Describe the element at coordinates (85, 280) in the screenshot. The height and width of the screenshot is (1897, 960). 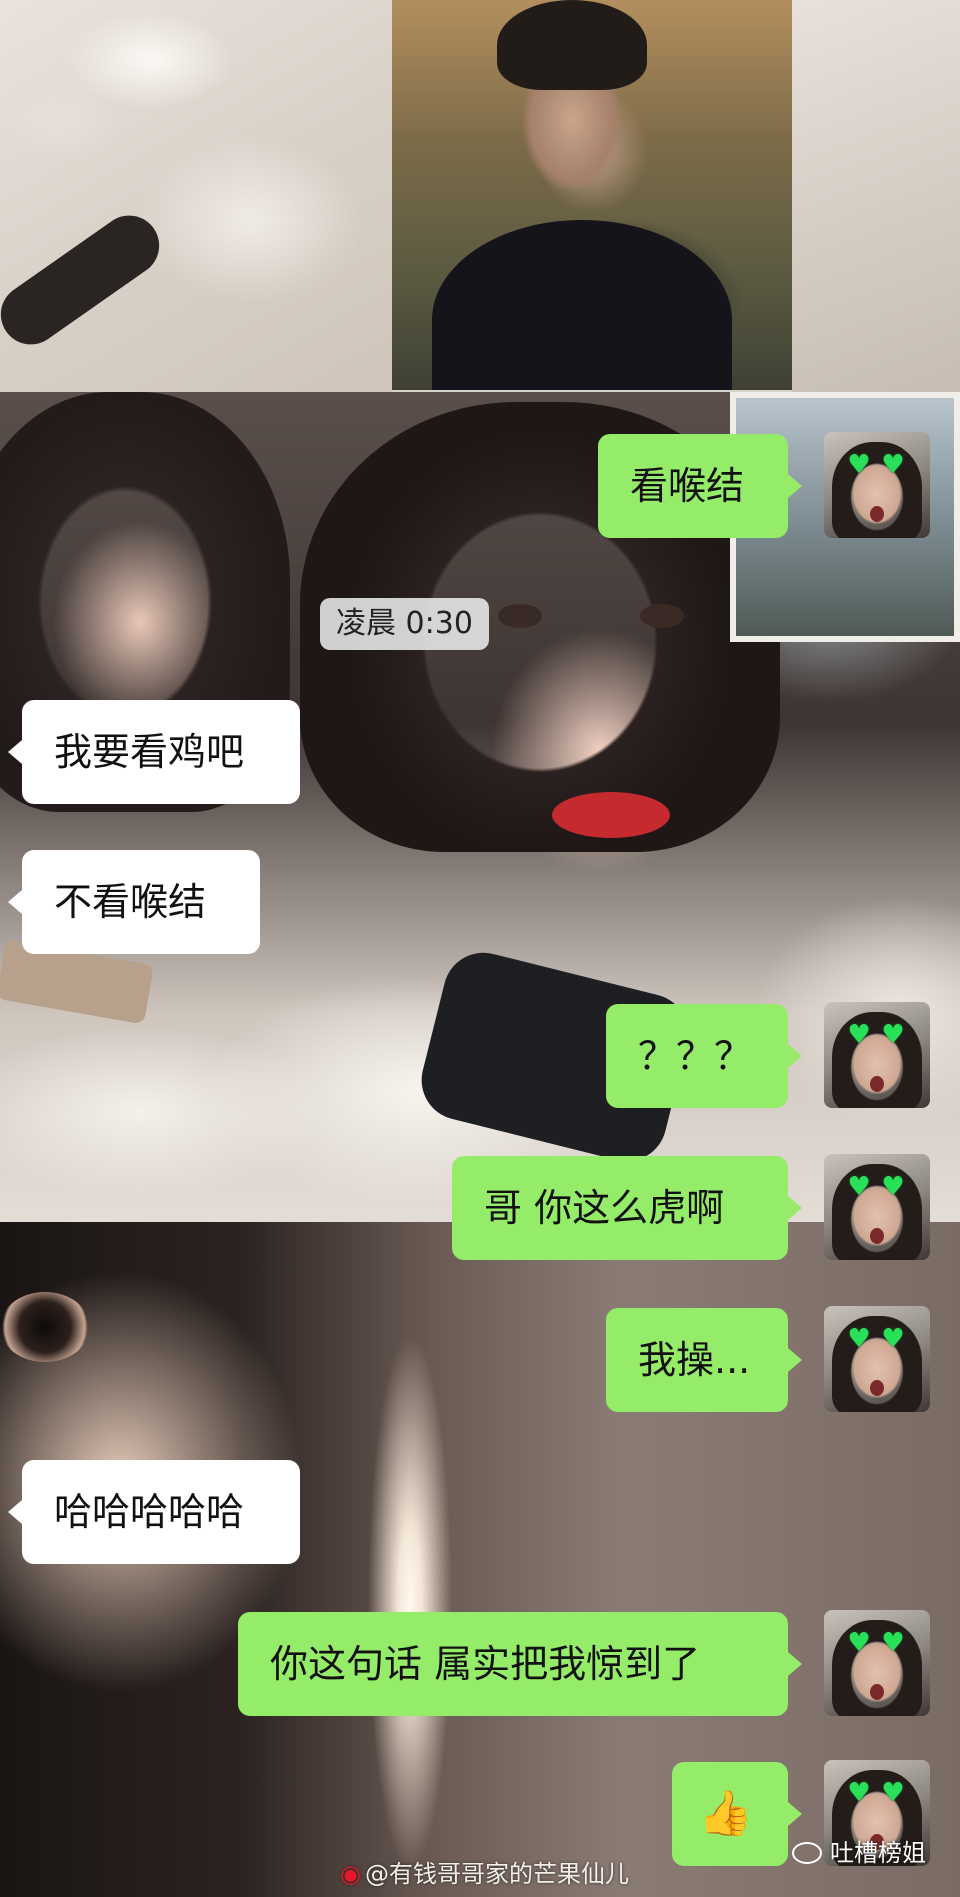
I see `bag-strap` at that location.